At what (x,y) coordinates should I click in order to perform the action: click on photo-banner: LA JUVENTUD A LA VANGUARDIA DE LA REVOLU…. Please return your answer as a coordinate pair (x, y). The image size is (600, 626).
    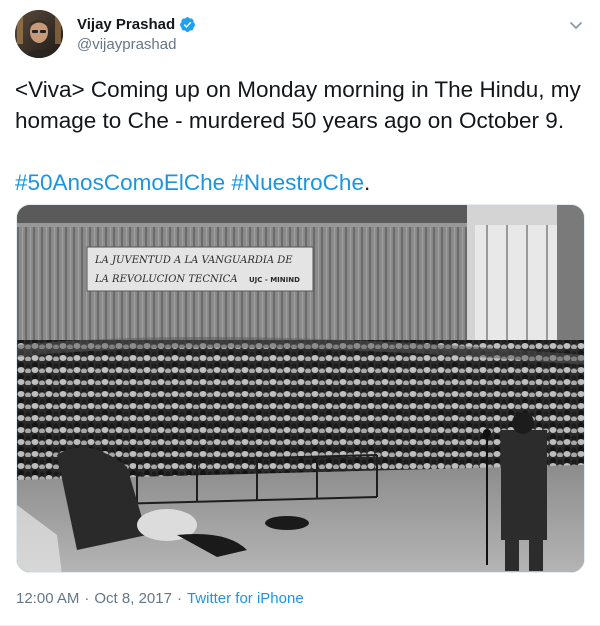
    Looking at the image, I should click on (200, 269).